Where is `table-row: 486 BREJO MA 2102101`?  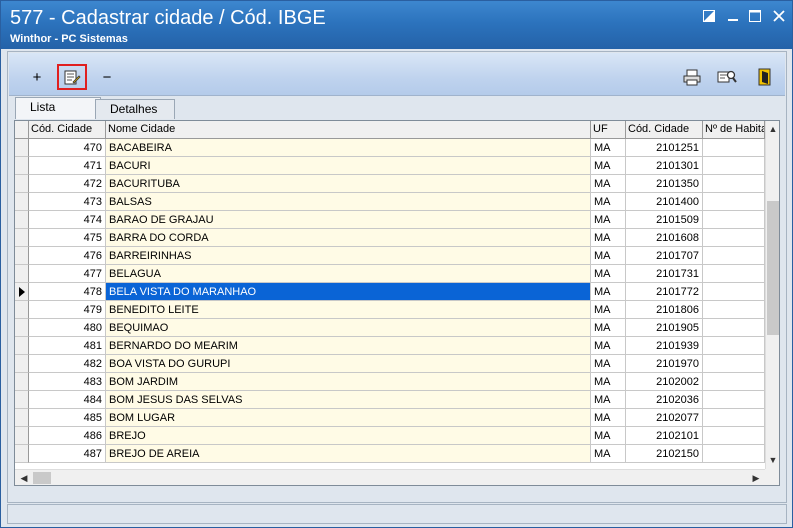 table-row: 486 BREJO MA 2102101 is located at coordinates (390, 436).